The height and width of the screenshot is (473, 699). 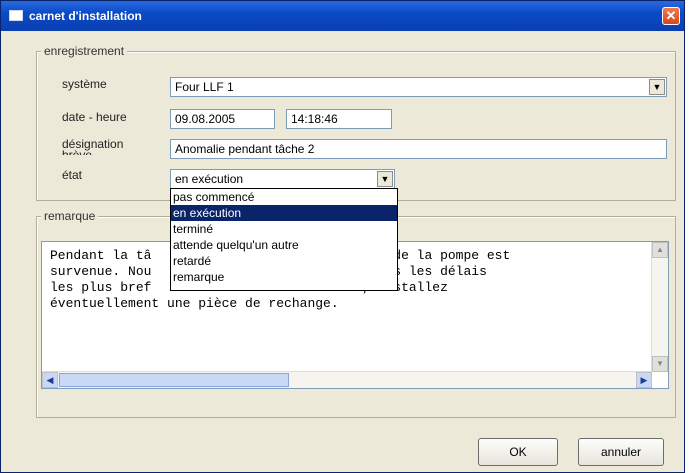 I want to click on dropdown-option: terminé, so click(x=284, y=229).